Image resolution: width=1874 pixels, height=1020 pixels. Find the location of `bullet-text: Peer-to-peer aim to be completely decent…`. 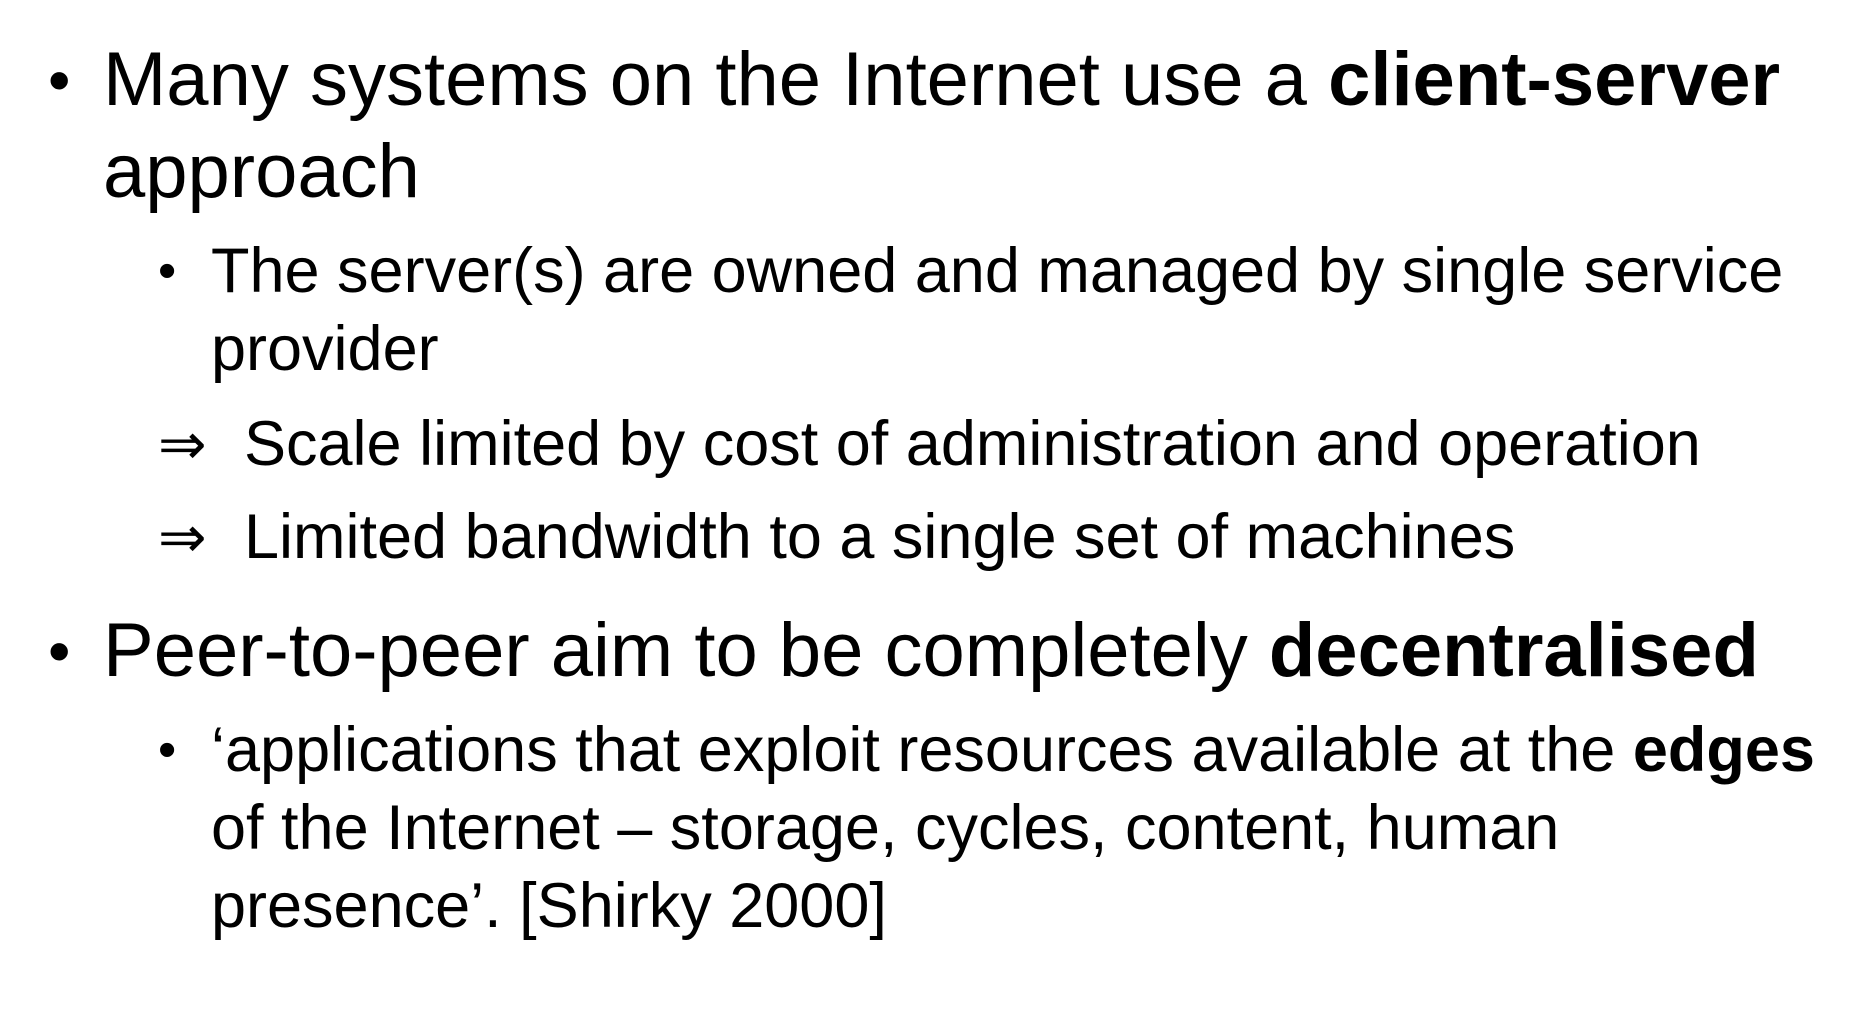

bullet-text: Peer-to-peer aim to be completely decent… is located at coordinates (975, 651).